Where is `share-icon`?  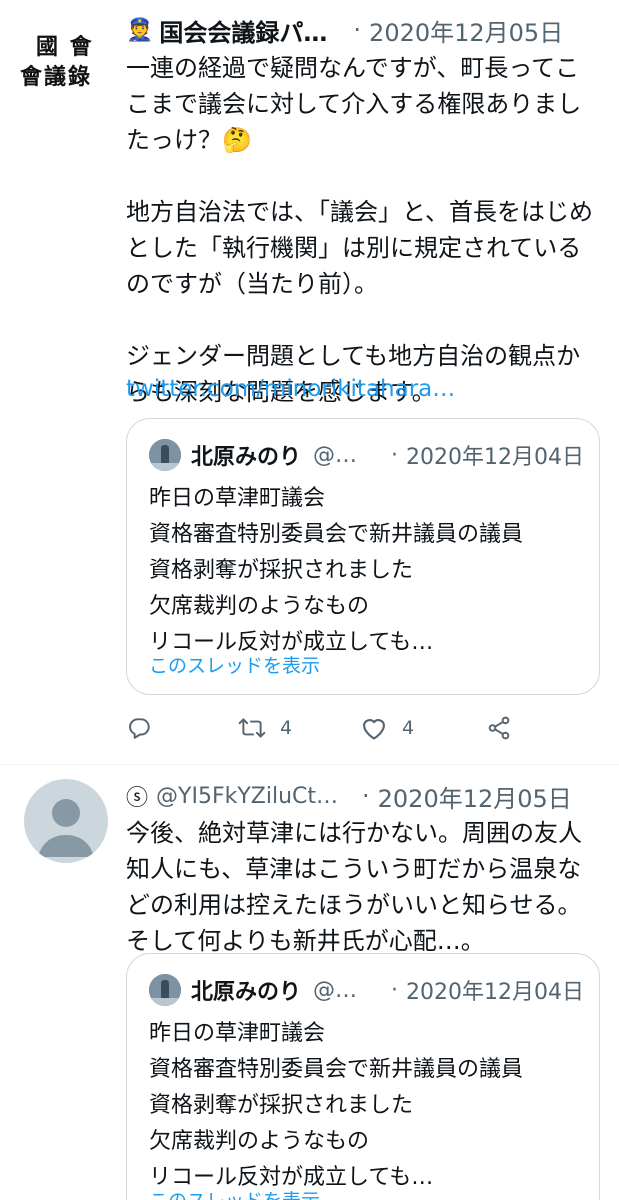
share-icon is located at coordinates (499, 728).